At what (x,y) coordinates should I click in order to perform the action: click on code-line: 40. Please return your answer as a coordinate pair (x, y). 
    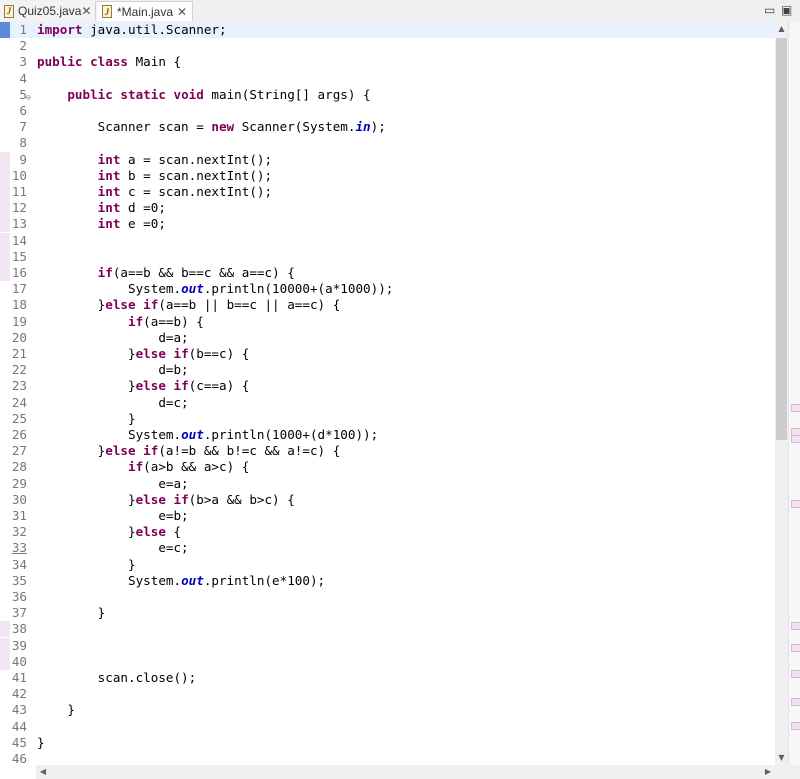
    Looking at the image, I should click on (387, 661).